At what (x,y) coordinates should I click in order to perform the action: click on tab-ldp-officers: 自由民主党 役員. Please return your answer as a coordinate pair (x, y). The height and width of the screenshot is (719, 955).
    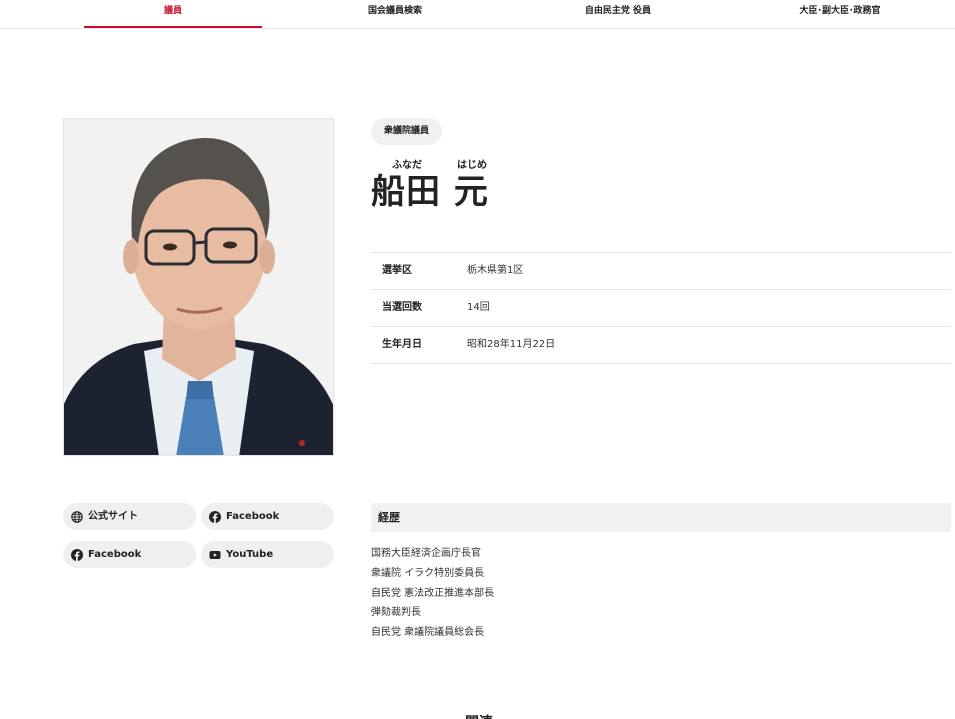
    Looking at the image, I should click on (618, 14).